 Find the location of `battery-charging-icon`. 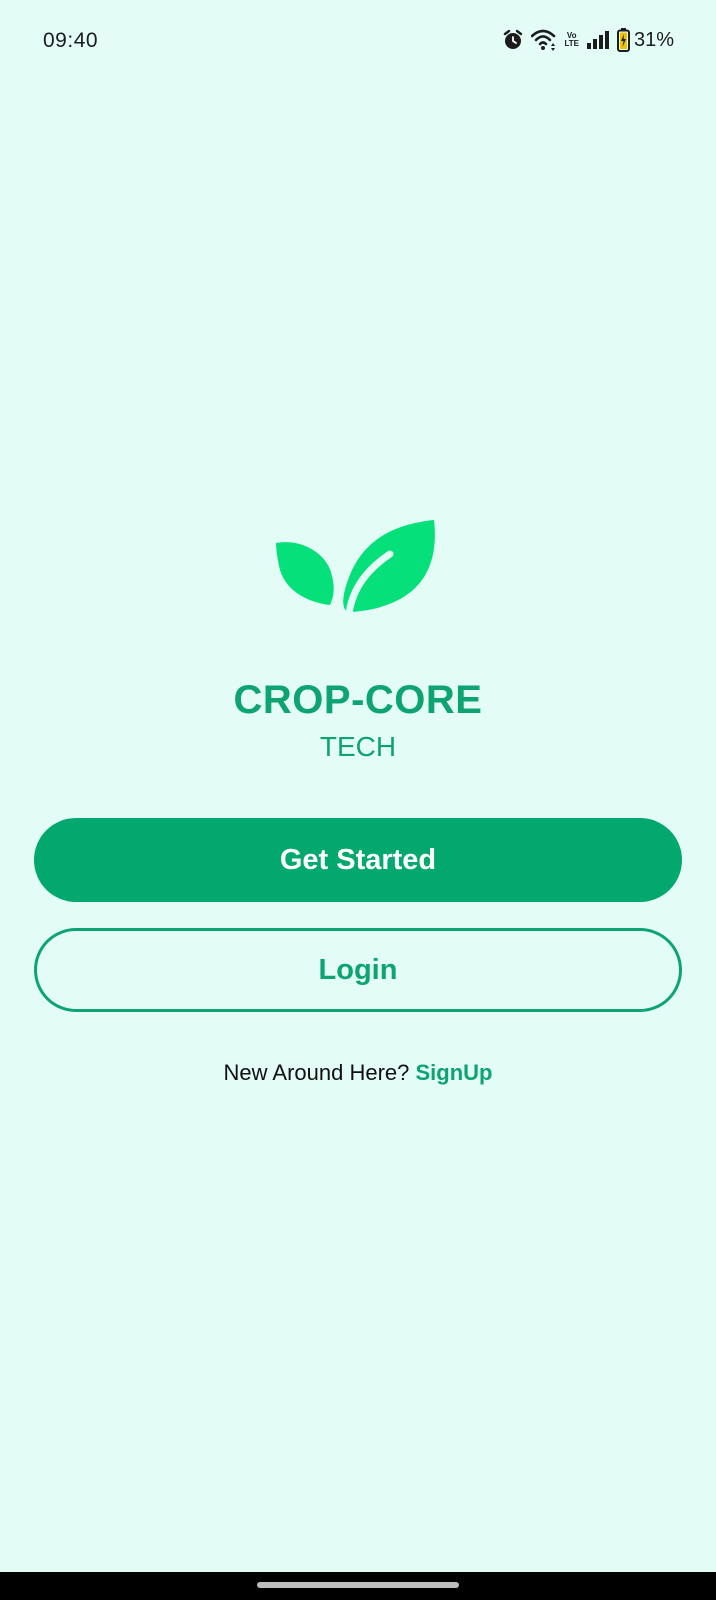

battery-charging-icon is located at coordinates (623, 40).